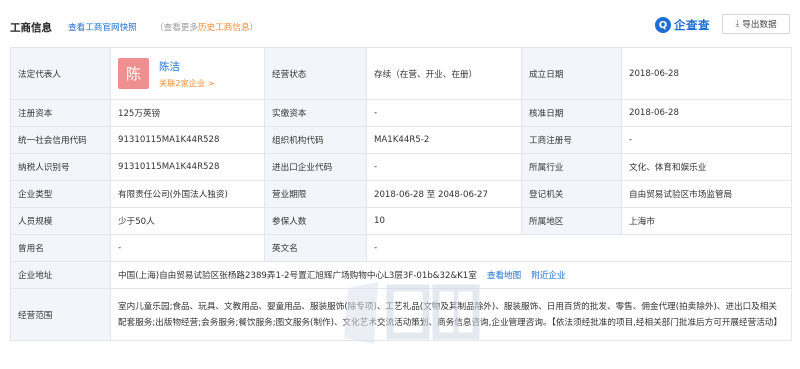 This screenshot has width=800, height=369. I want to click on legal-rep-cell: 陈 陈洁 关联2家企业 >, so click(187, 73).